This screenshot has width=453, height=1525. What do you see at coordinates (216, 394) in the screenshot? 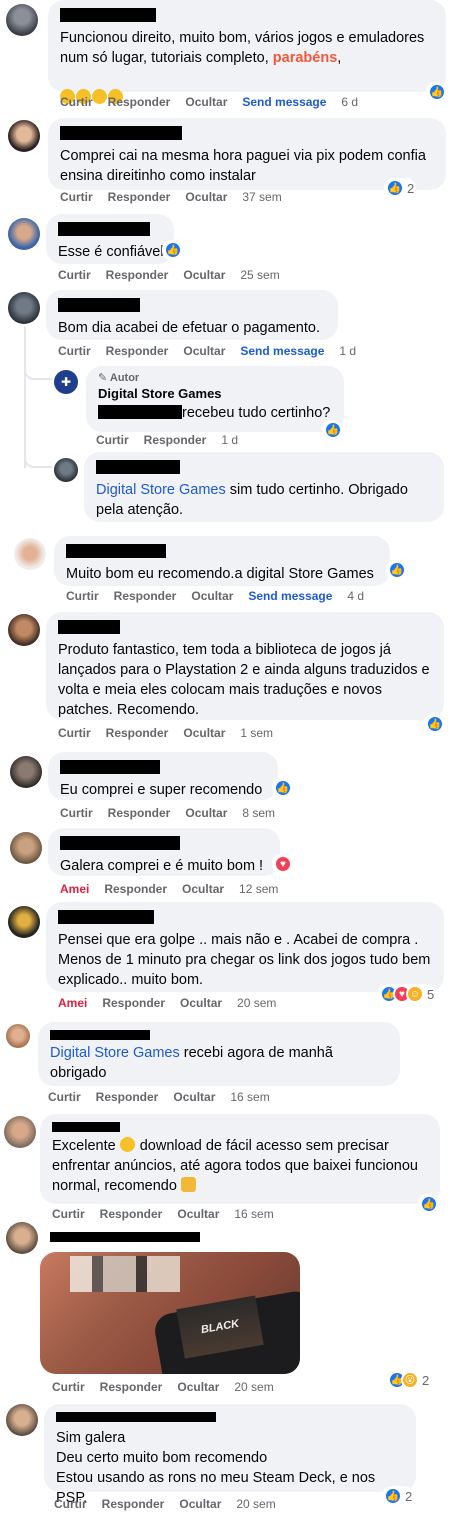
I see `page-name: Digital Store Games` at bounding box center [216, 394].